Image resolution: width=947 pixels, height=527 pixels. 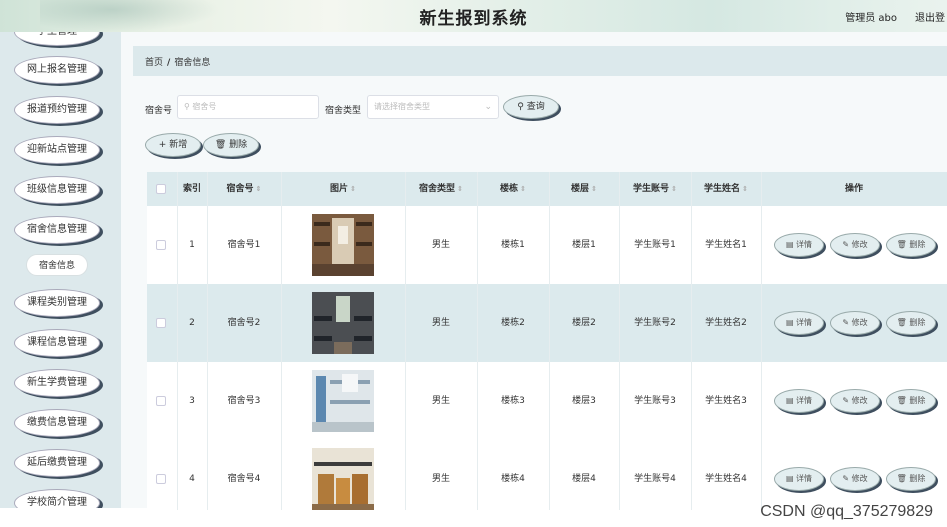 I want to click on search-row: 宿舍号 ⚲ 宿舍号 宿舍类型 请选择宿舍类型 ⌄ ⚲ 查询, so click(x=534, y=108).